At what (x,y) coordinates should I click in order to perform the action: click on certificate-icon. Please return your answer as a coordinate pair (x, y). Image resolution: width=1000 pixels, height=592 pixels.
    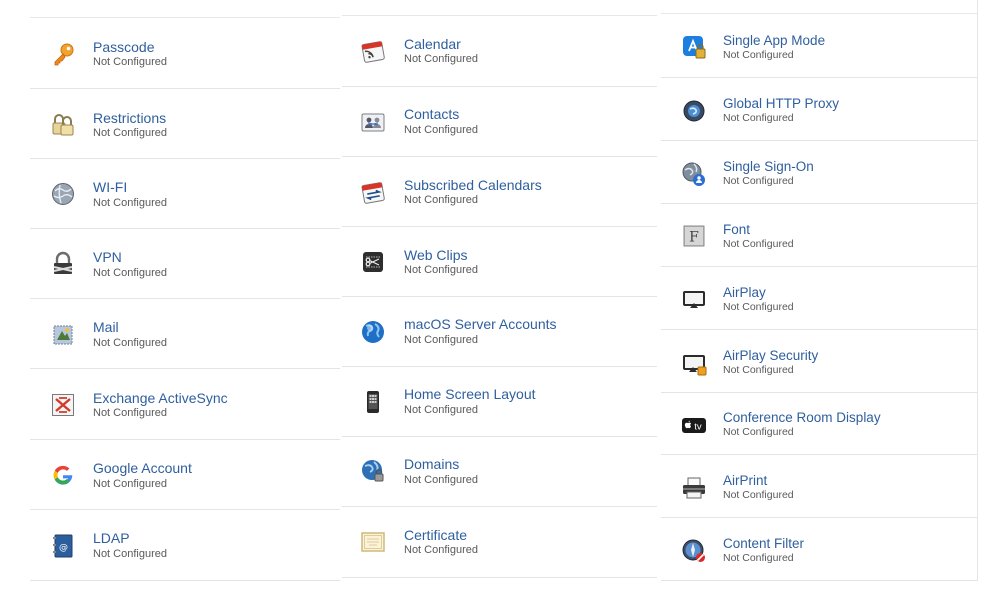
    Looking at the image, I should click on (373, 542).